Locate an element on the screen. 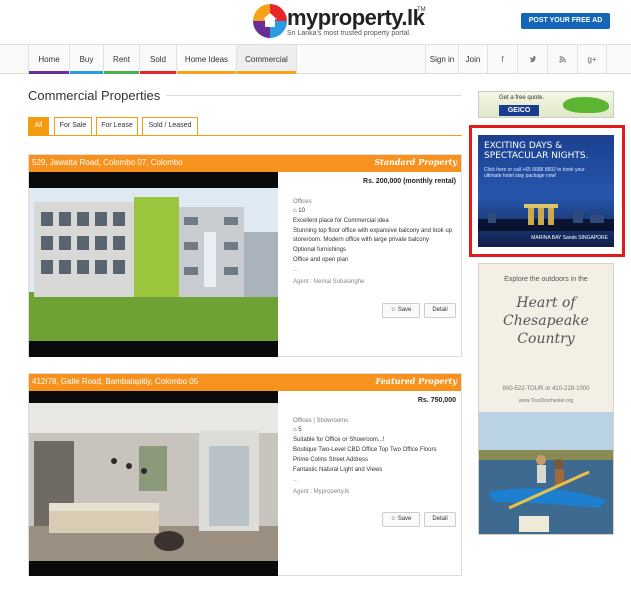 The height and width of the screenshot is (591, 631). marina-ad-headline: EXCITING DAYS & SPECTACULAR NIGHTS. is located at coordinates (536, 151).